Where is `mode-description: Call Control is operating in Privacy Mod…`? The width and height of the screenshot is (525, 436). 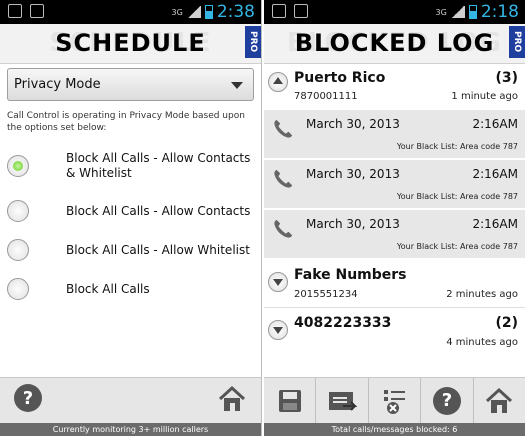 mode-description: Call Control is operating in Privacy Mod… is located at coordinates (126, 122).